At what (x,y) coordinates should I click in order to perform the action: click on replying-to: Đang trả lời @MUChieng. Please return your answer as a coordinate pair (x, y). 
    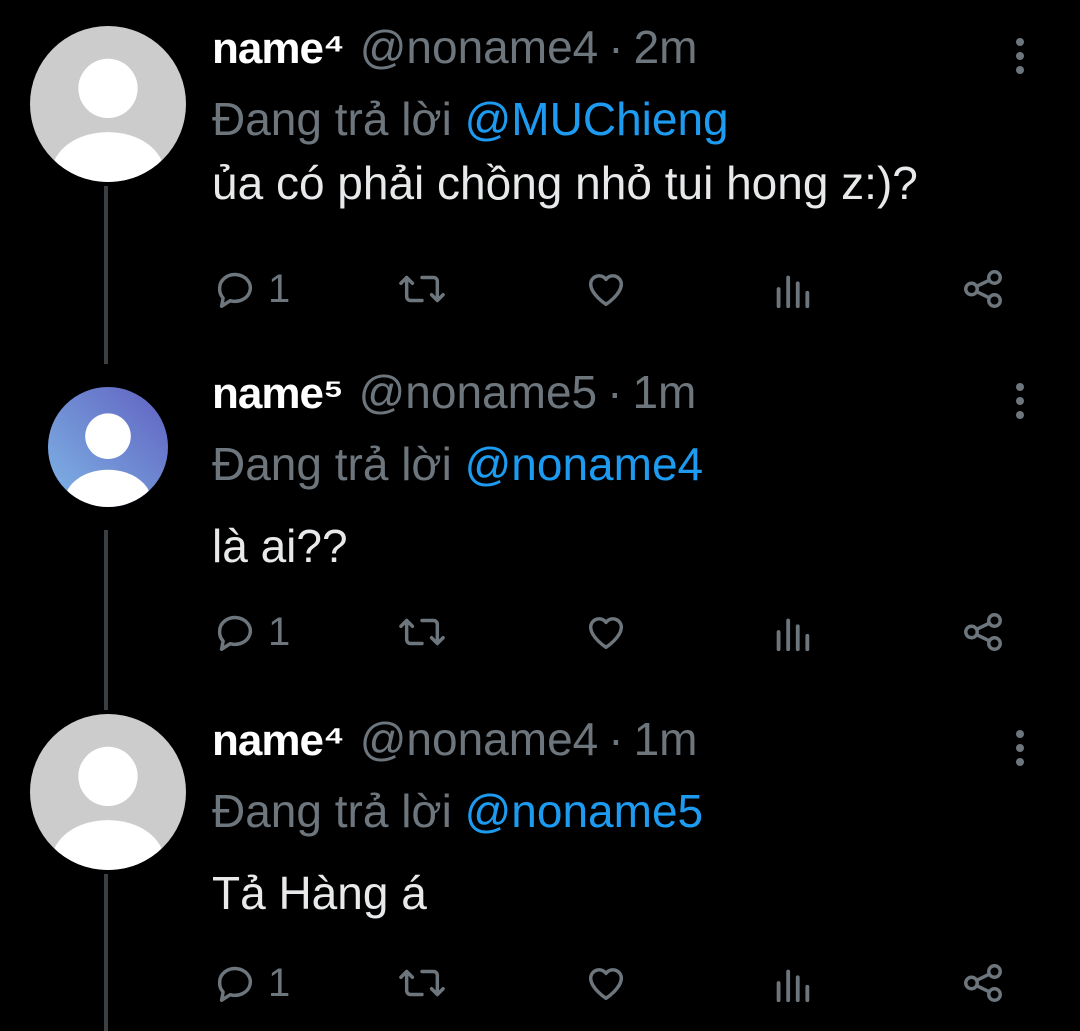
    Looking at the image, I should click on (470, 119).